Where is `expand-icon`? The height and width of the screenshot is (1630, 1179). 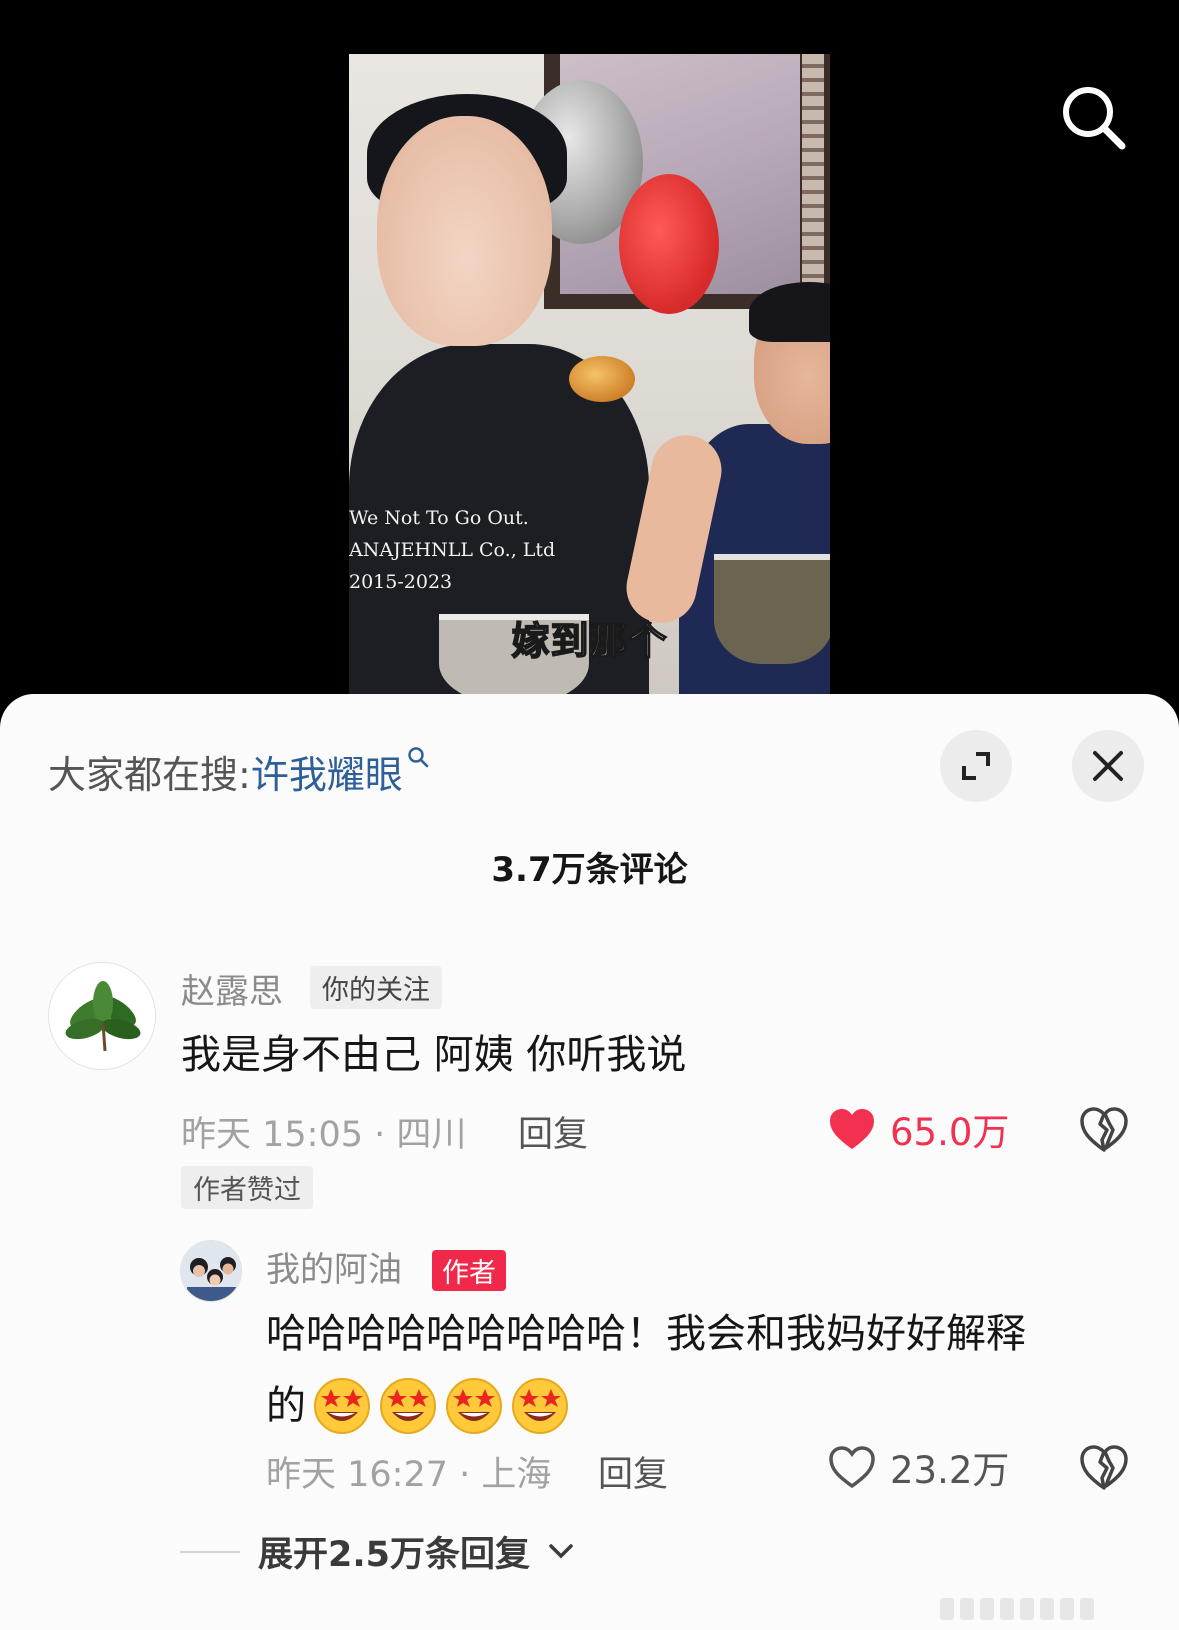 expand-icon is located at coordinates (976, 766).